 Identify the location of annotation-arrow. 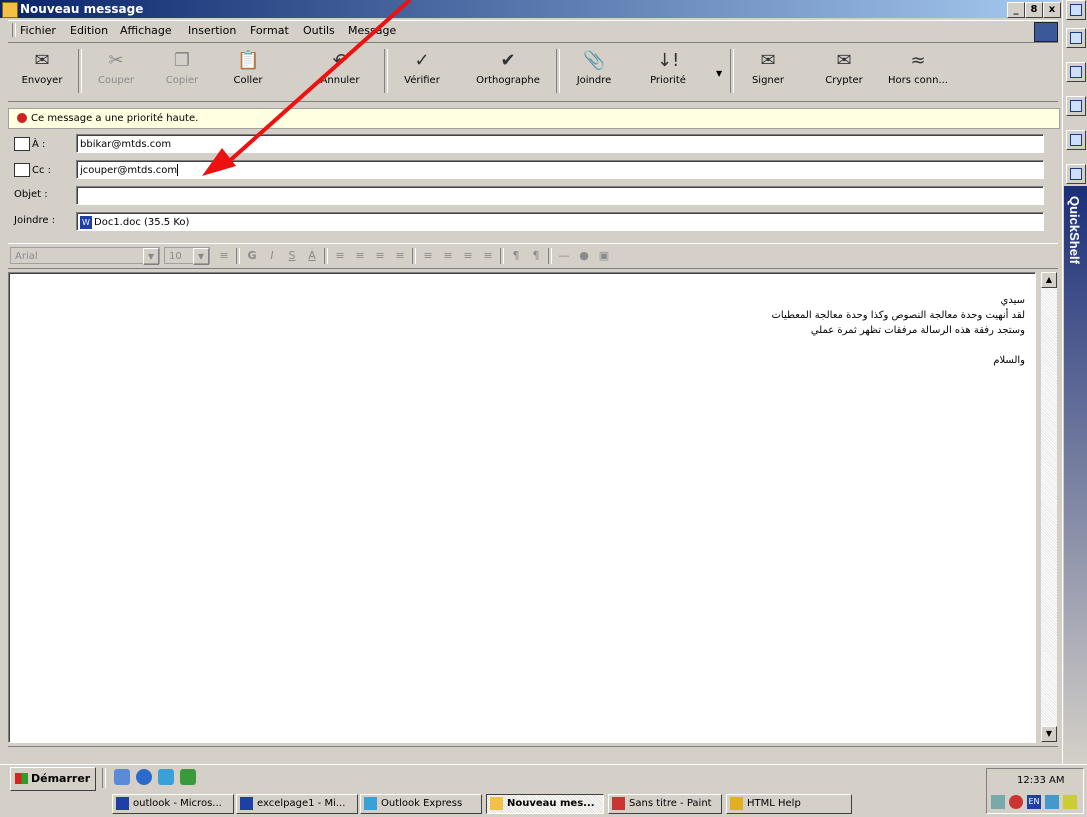
(307, 88).